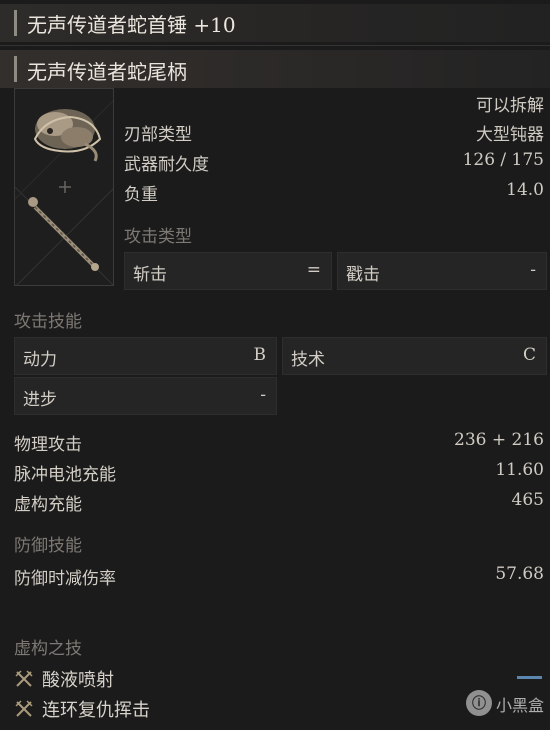 This screenshot has height=730, width=550. Describe the element at coordinates (64, 187) in the screenshot. I see `weapon-image` at that location.